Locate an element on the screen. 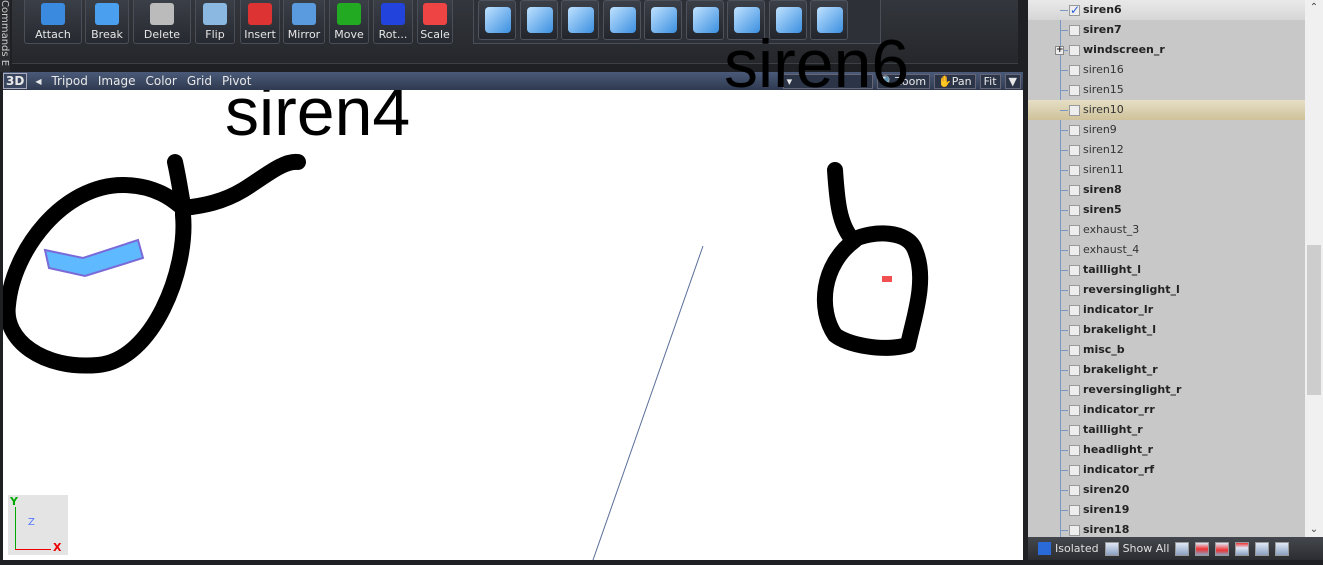  show-all-button: Show All is located at coordinates (1137, 548).